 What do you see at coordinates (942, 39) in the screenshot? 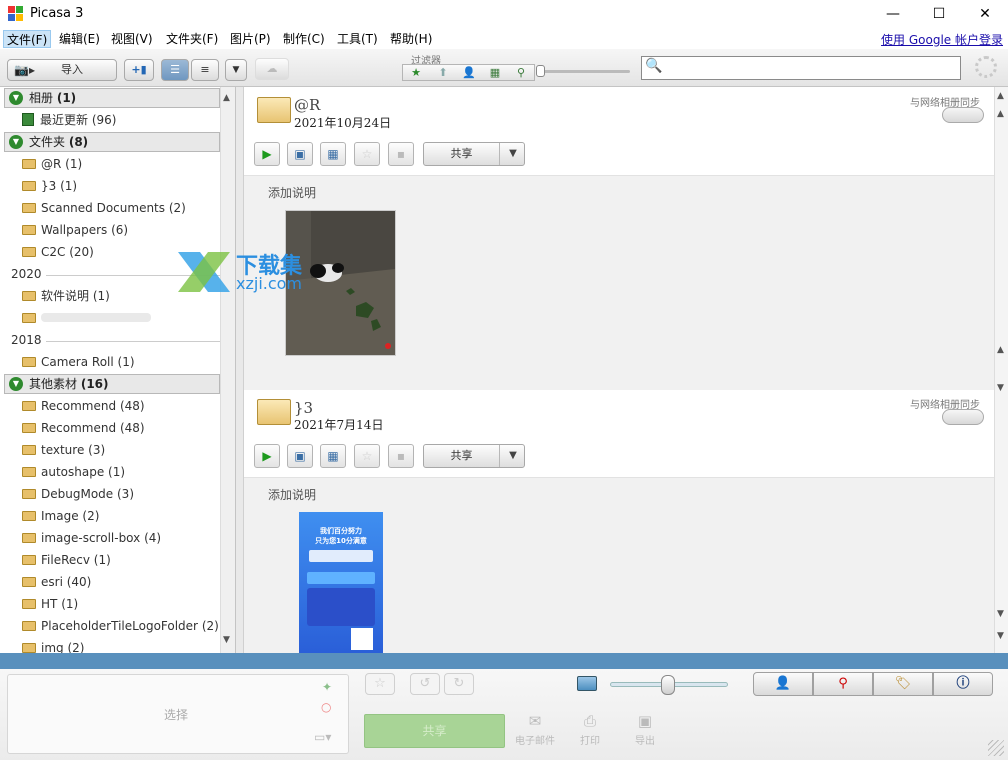
I see `google-login-link: 使用 Google 帐户登录` at bounding box center [942, 39].